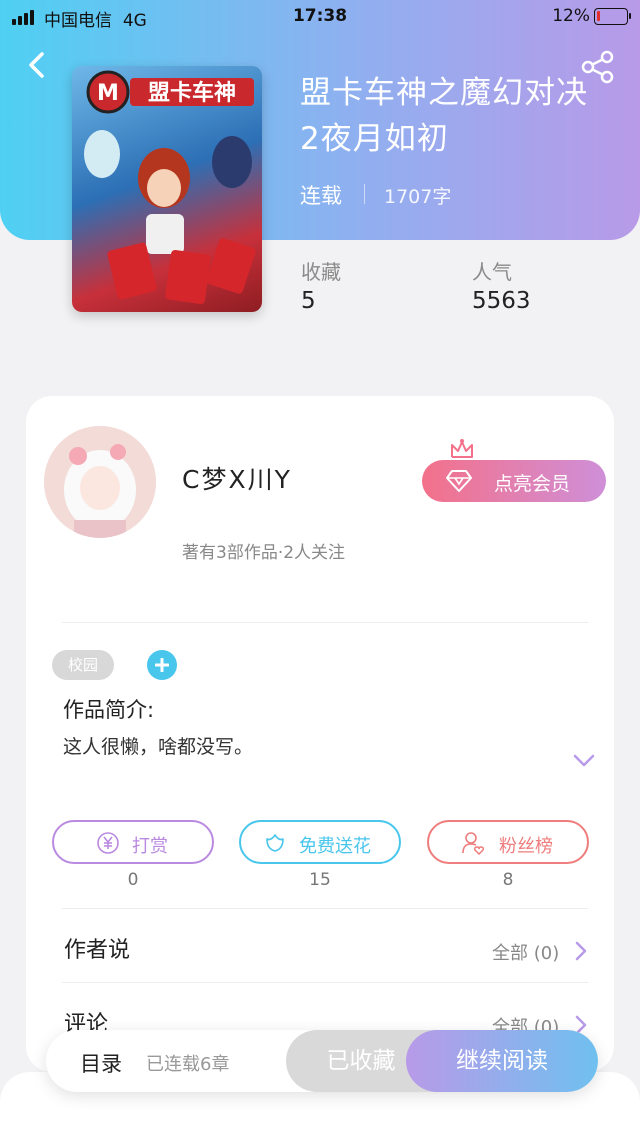 This screenshot has height=1138, width=640. Describe the element at coordinates (308, 301) in the screenshot. I see `favorites-count: 5` at that location.